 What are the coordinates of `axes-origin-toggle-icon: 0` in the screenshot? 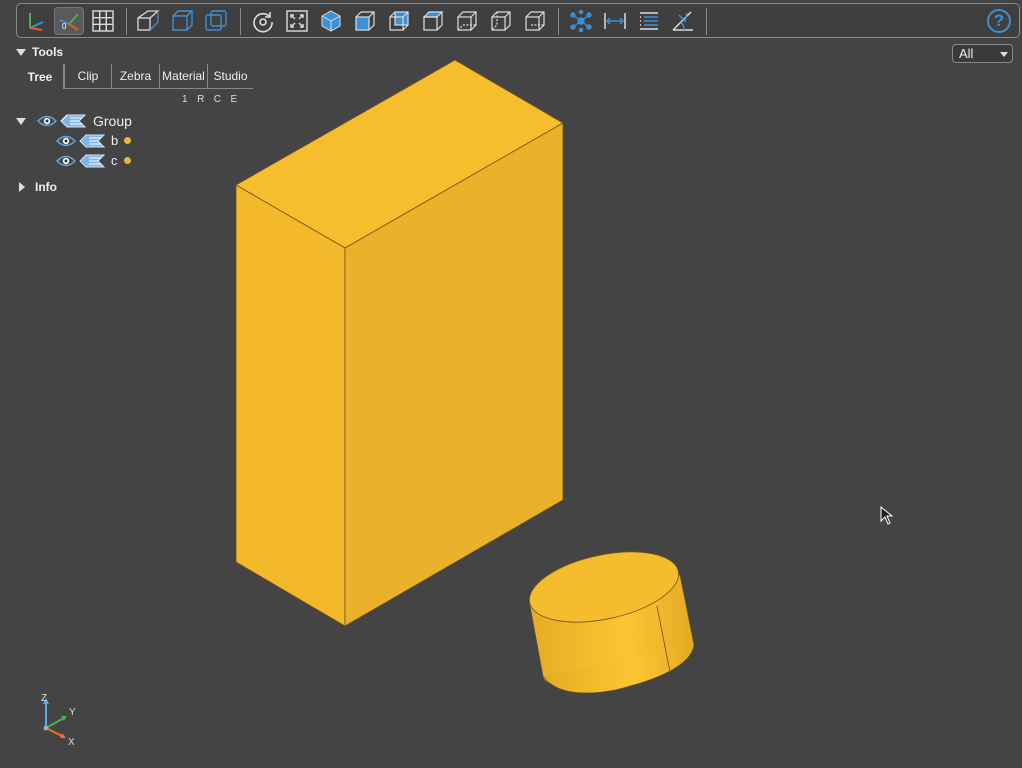 It's located at (69, 22).